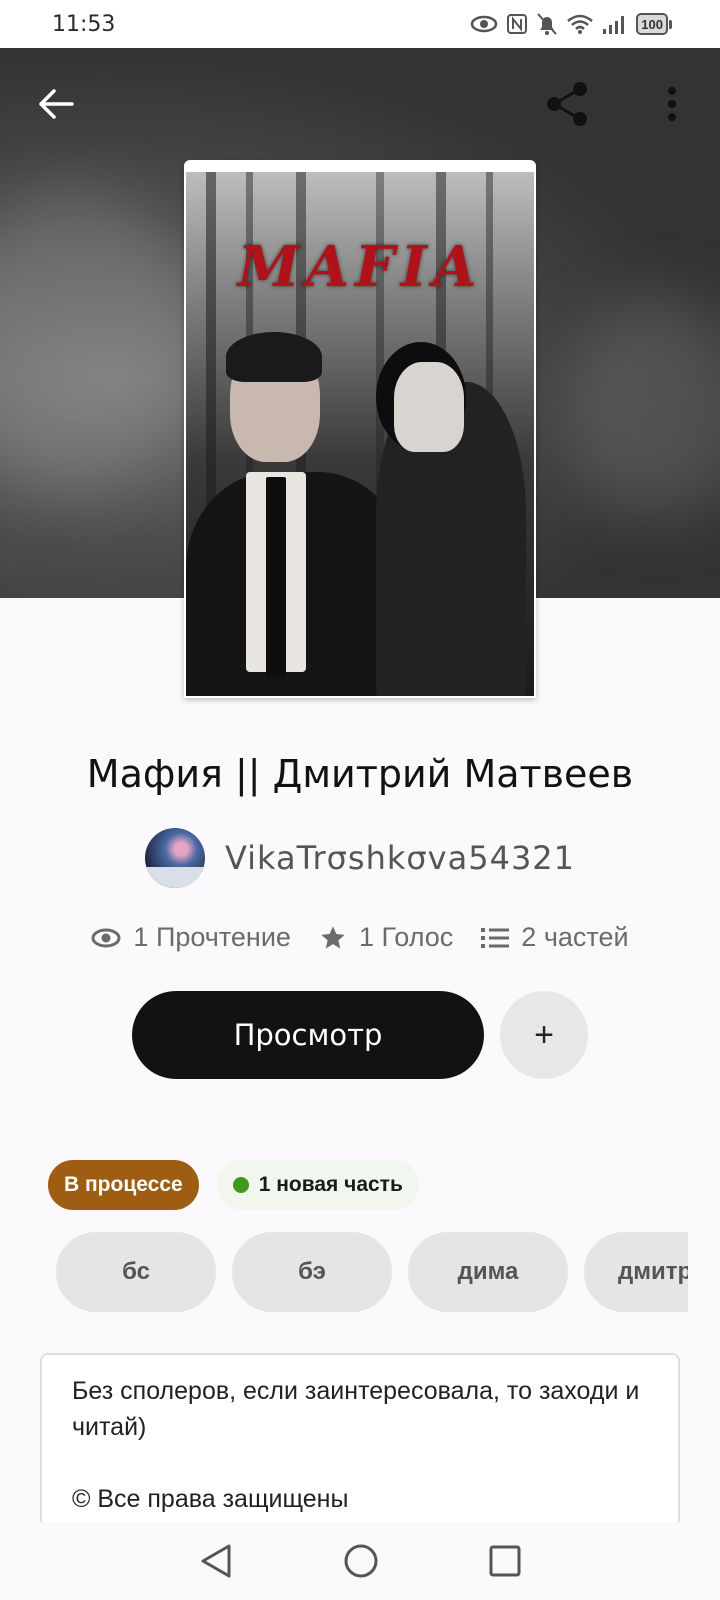  I want to click on nfc-icon, so click(517, 24).